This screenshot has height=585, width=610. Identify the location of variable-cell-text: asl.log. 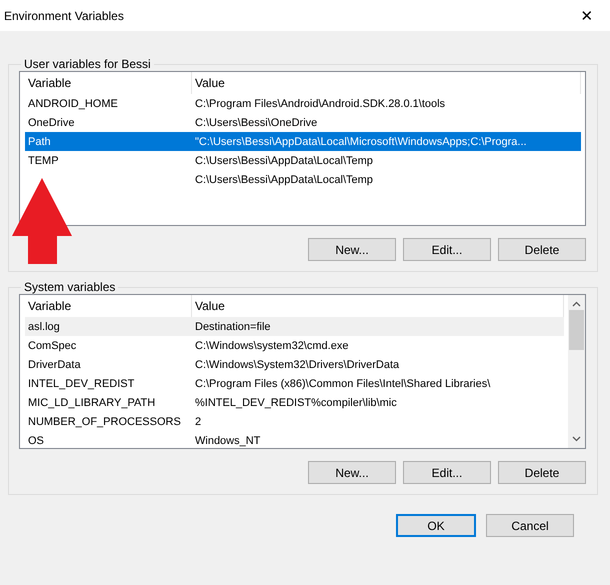
(44, 326).